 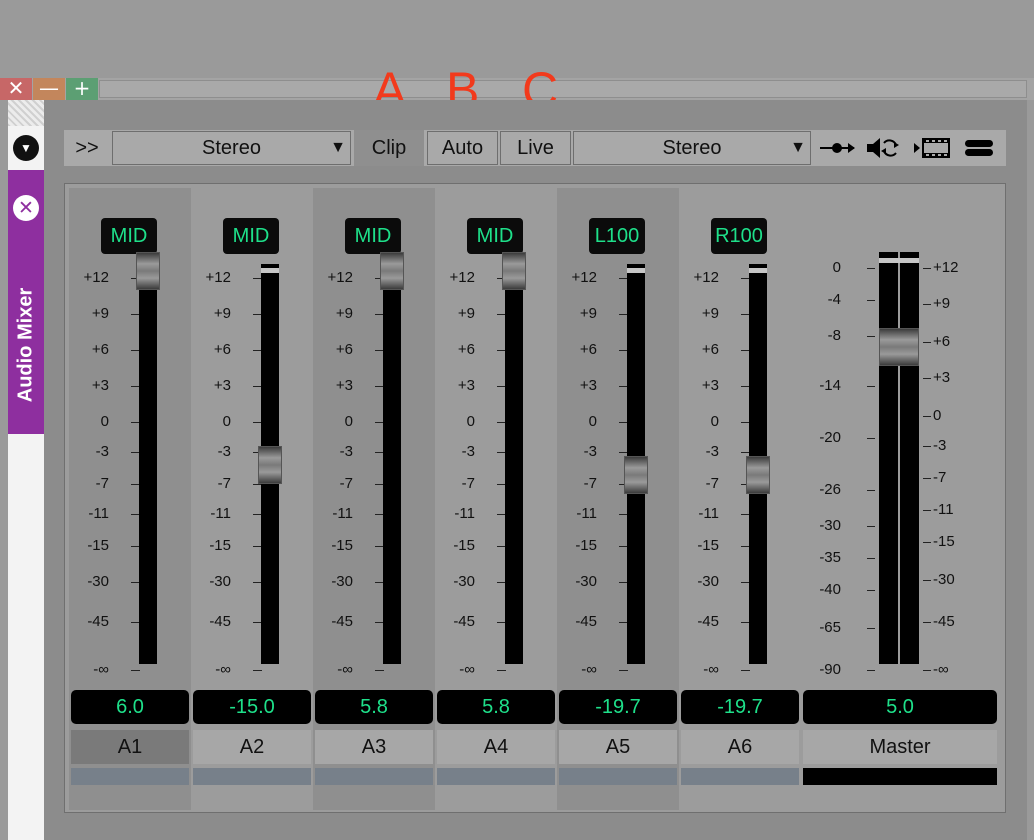 I want to click on audio-mixer-tab: ✕ Audio Mixer, so click(x=26, y=302).